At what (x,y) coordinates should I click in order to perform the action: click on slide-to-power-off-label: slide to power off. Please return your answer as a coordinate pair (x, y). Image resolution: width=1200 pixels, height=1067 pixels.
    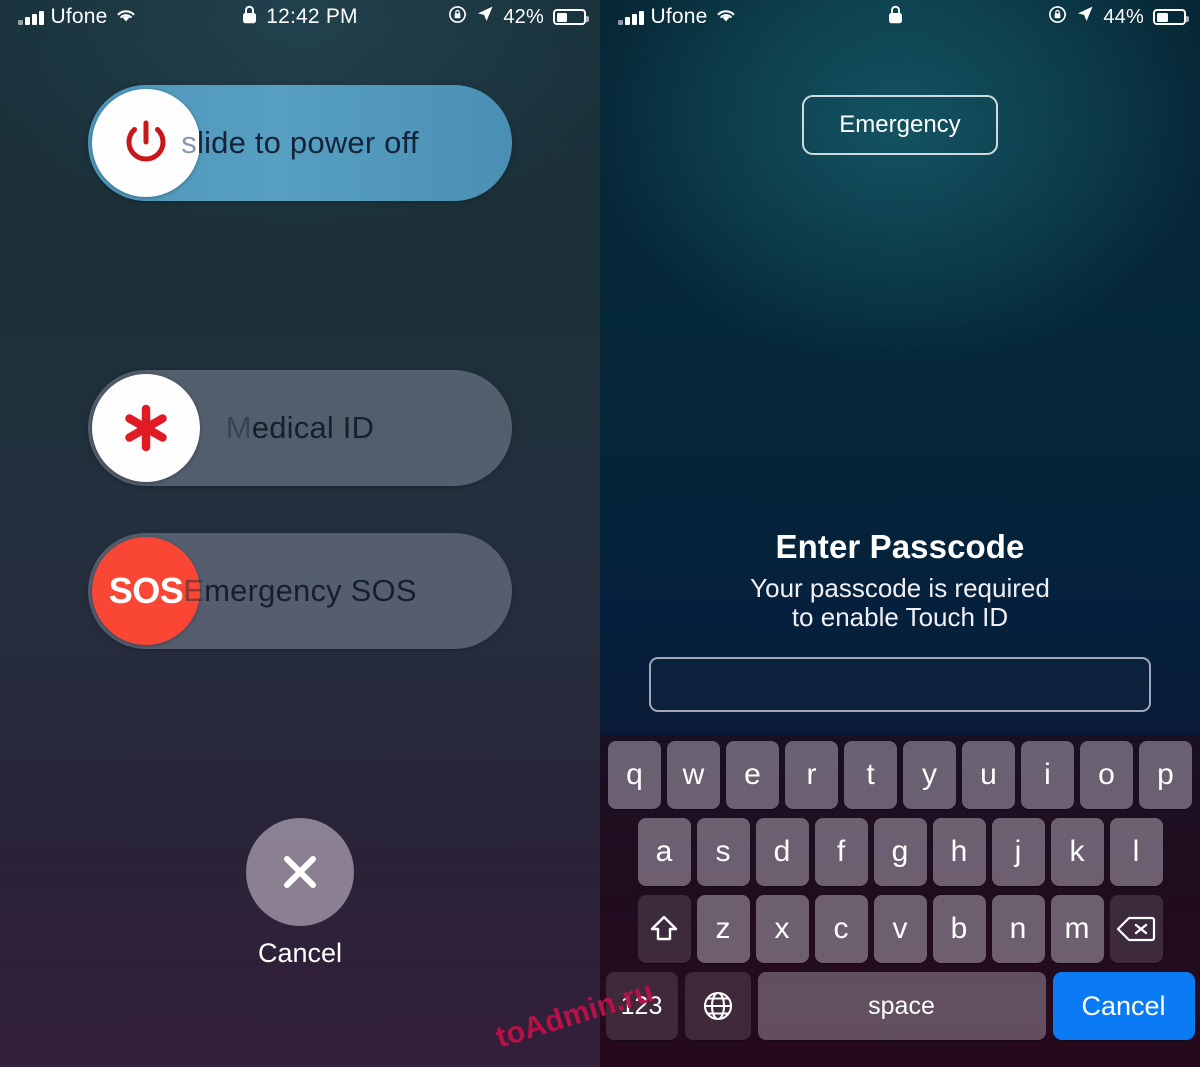
    Looking at the image, I should click on (300, 143).